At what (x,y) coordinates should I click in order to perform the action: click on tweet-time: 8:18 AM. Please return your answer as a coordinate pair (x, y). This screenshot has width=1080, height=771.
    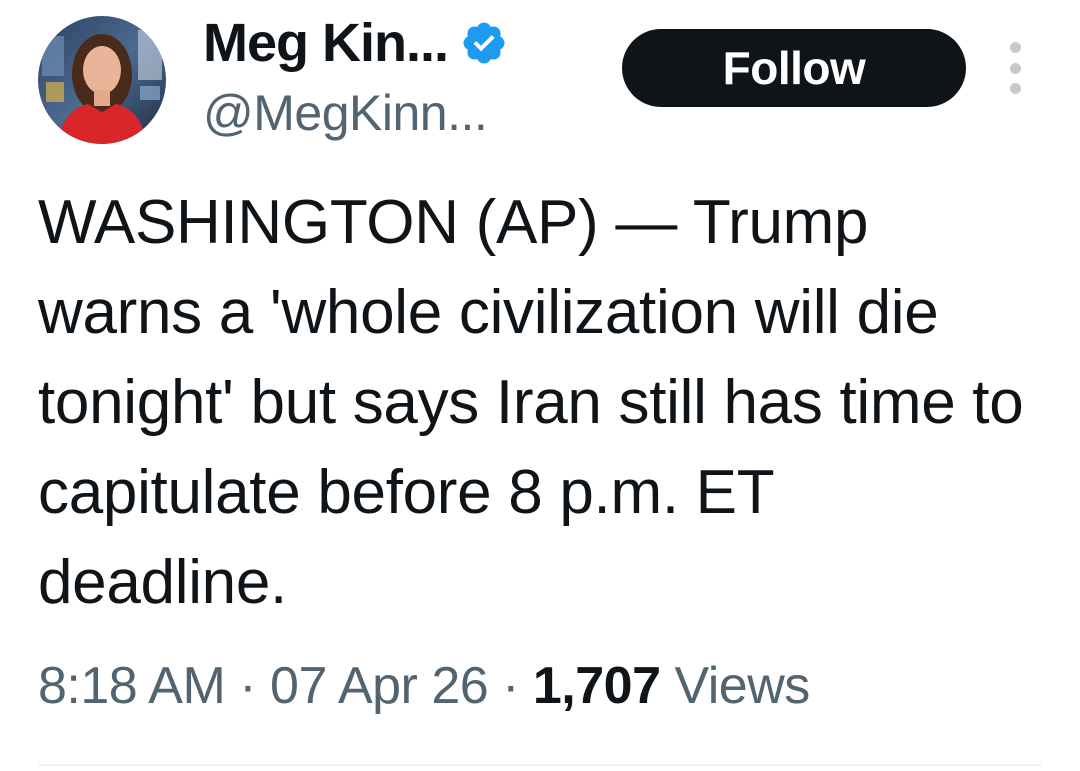
    Looking at the image, I should click on (132, 686).